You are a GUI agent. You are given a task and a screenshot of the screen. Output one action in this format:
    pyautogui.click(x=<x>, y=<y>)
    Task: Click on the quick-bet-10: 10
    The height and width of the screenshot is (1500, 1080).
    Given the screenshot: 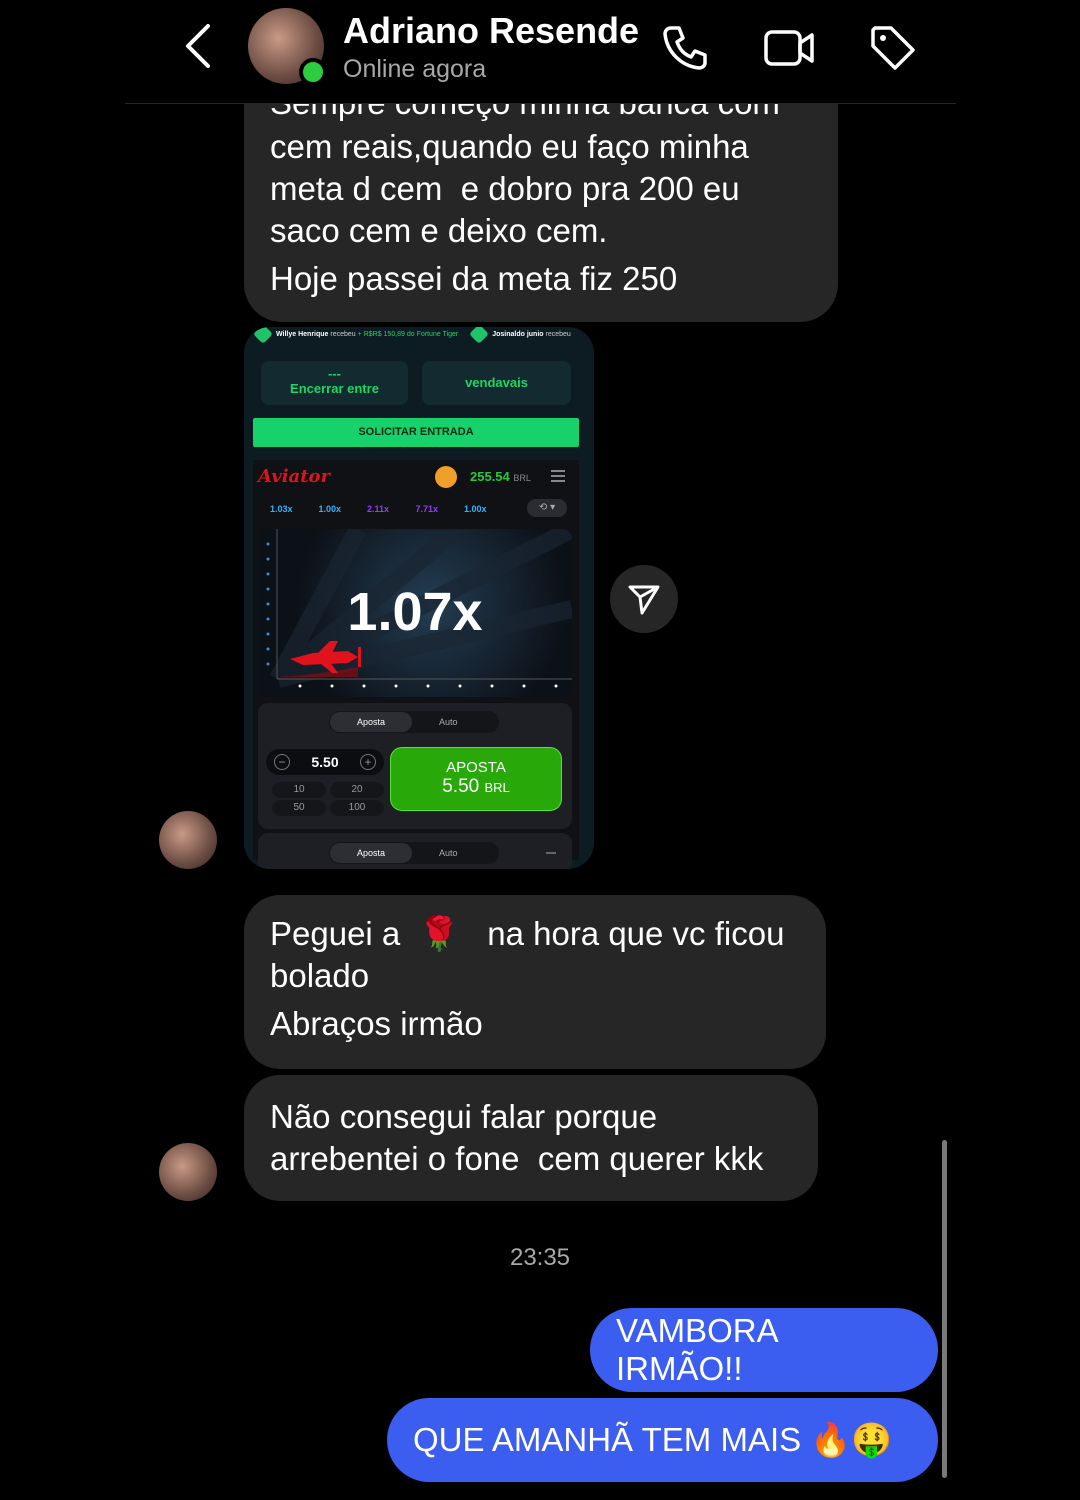 What is the action you would take?
    pyautogui.click(x=299, y=790)
    